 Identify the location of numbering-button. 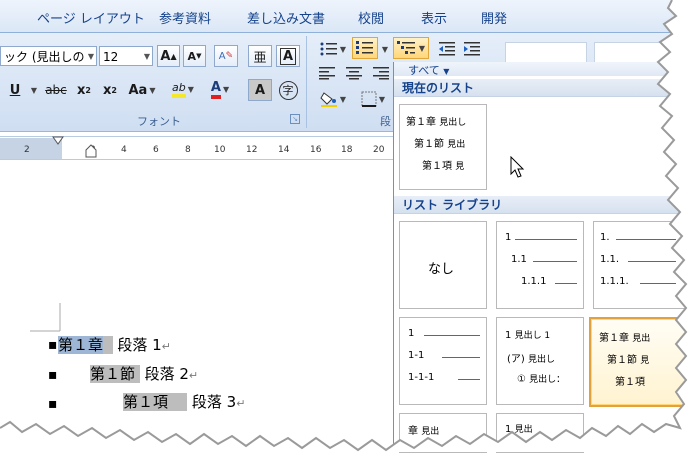
(365, 48).